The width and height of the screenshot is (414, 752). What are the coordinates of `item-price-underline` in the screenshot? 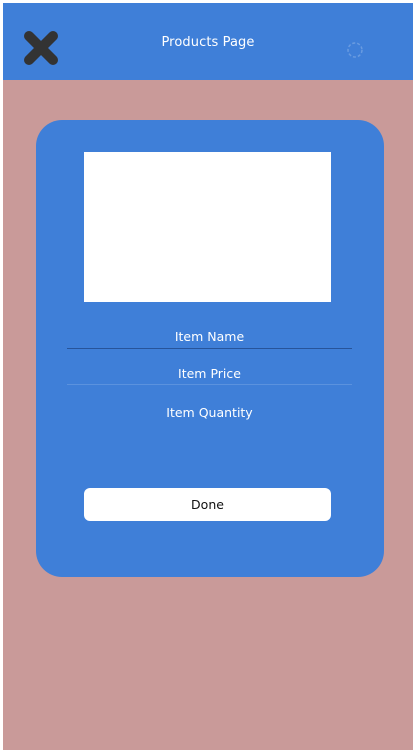 It's located at (209, 384).